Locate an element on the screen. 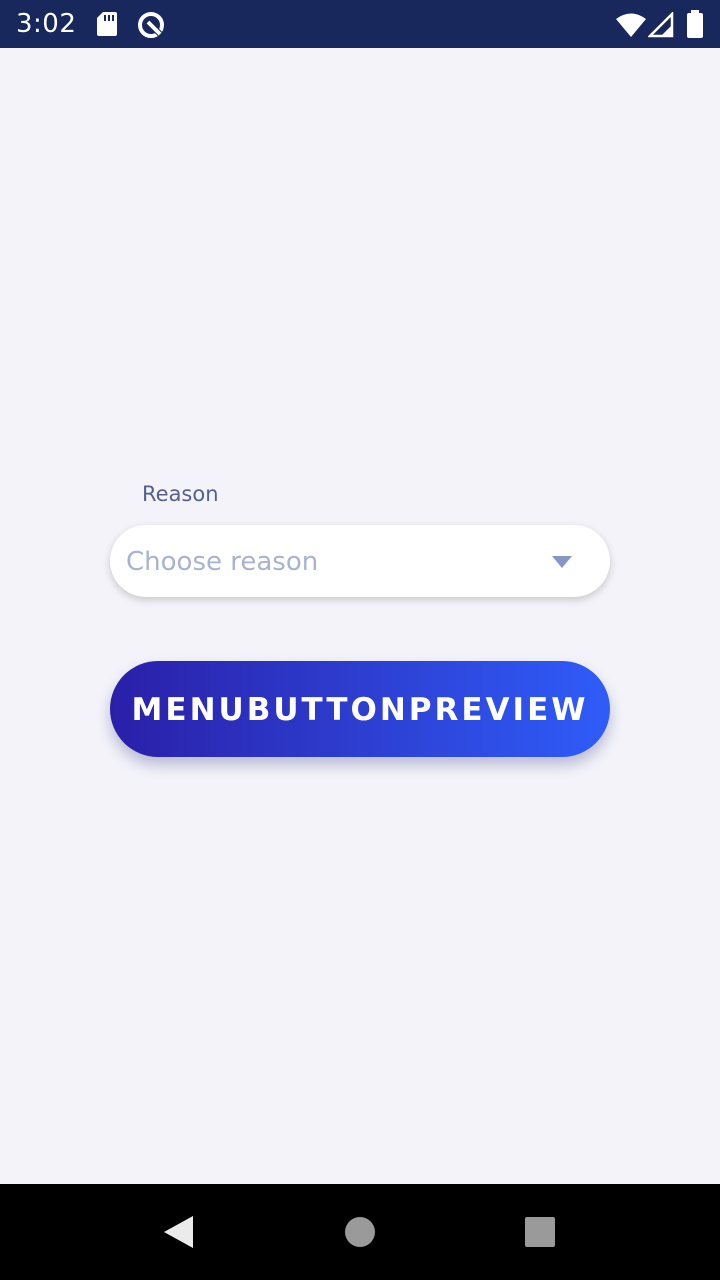  navigation-bar is located at coordinates (360, 1232).